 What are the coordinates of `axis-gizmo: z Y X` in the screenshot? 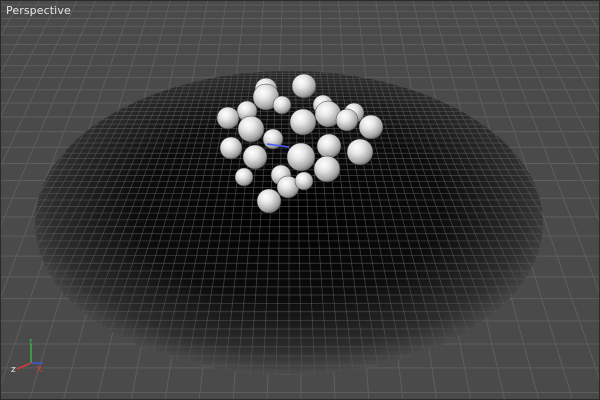 It's located at (27, 356).